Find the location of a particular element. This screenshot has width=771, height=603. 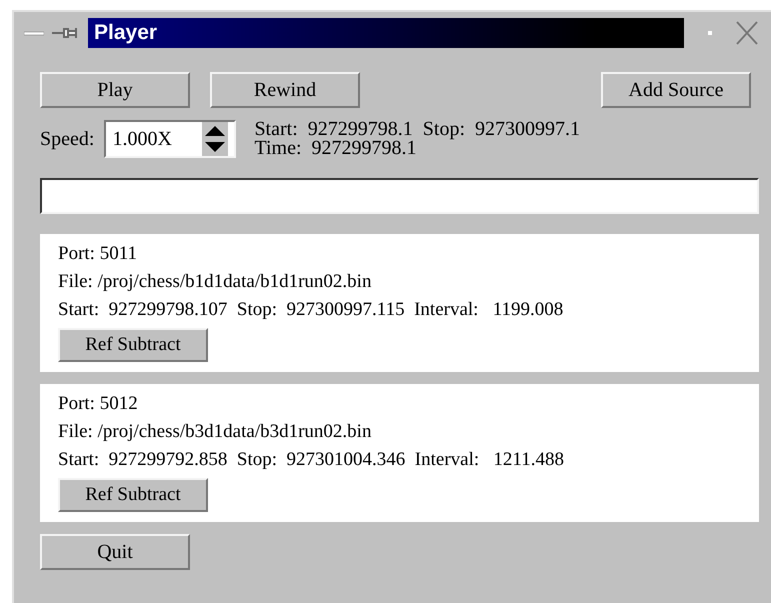

toolbar-button: Add Source is located at coordinates (676, 90).